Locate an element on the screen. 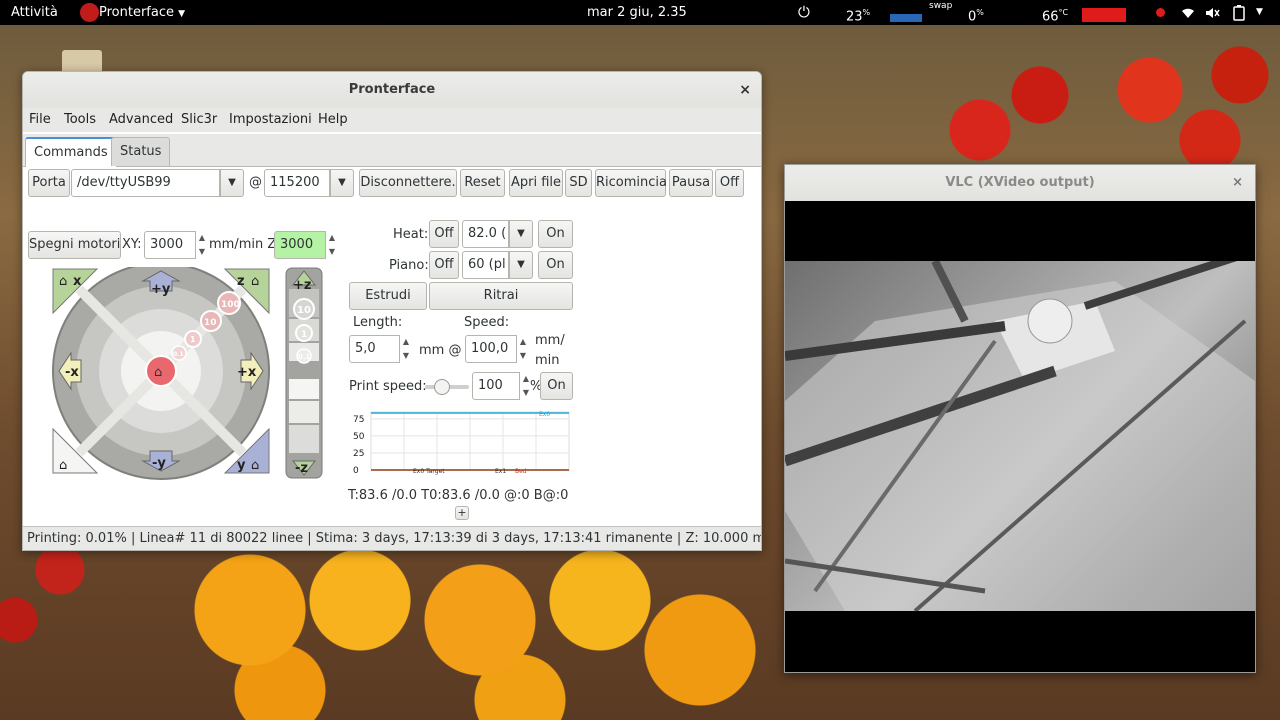 The height and width of the screenshot is (720, 1280). menu-help: Help is located at coordinates (333, 119).